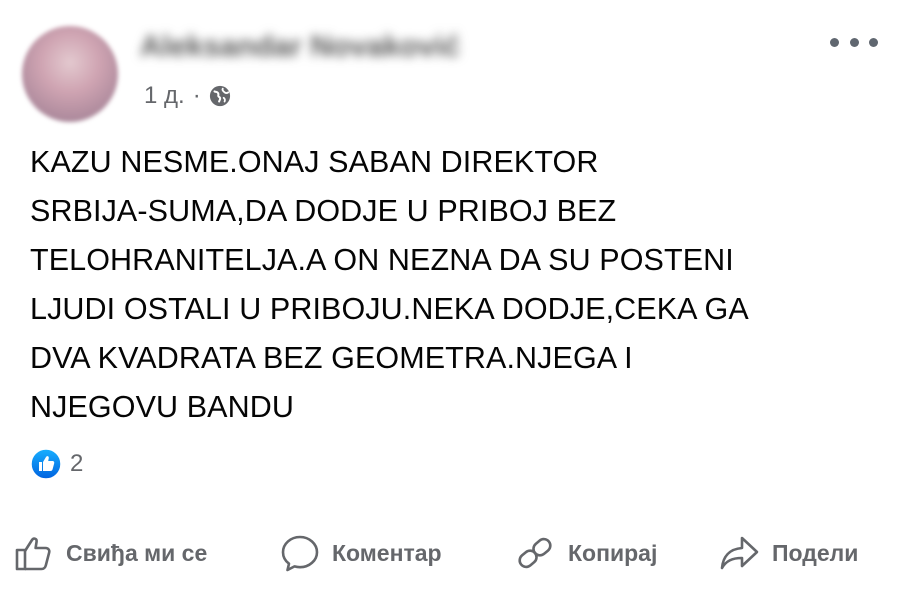 The height and width of the screenshot is (597, 900). What do you see at coordinates (162, 407) in the screenshot?
I see `post-text-line: NJEGOVU BANDU` at bounding box center [162, 407].